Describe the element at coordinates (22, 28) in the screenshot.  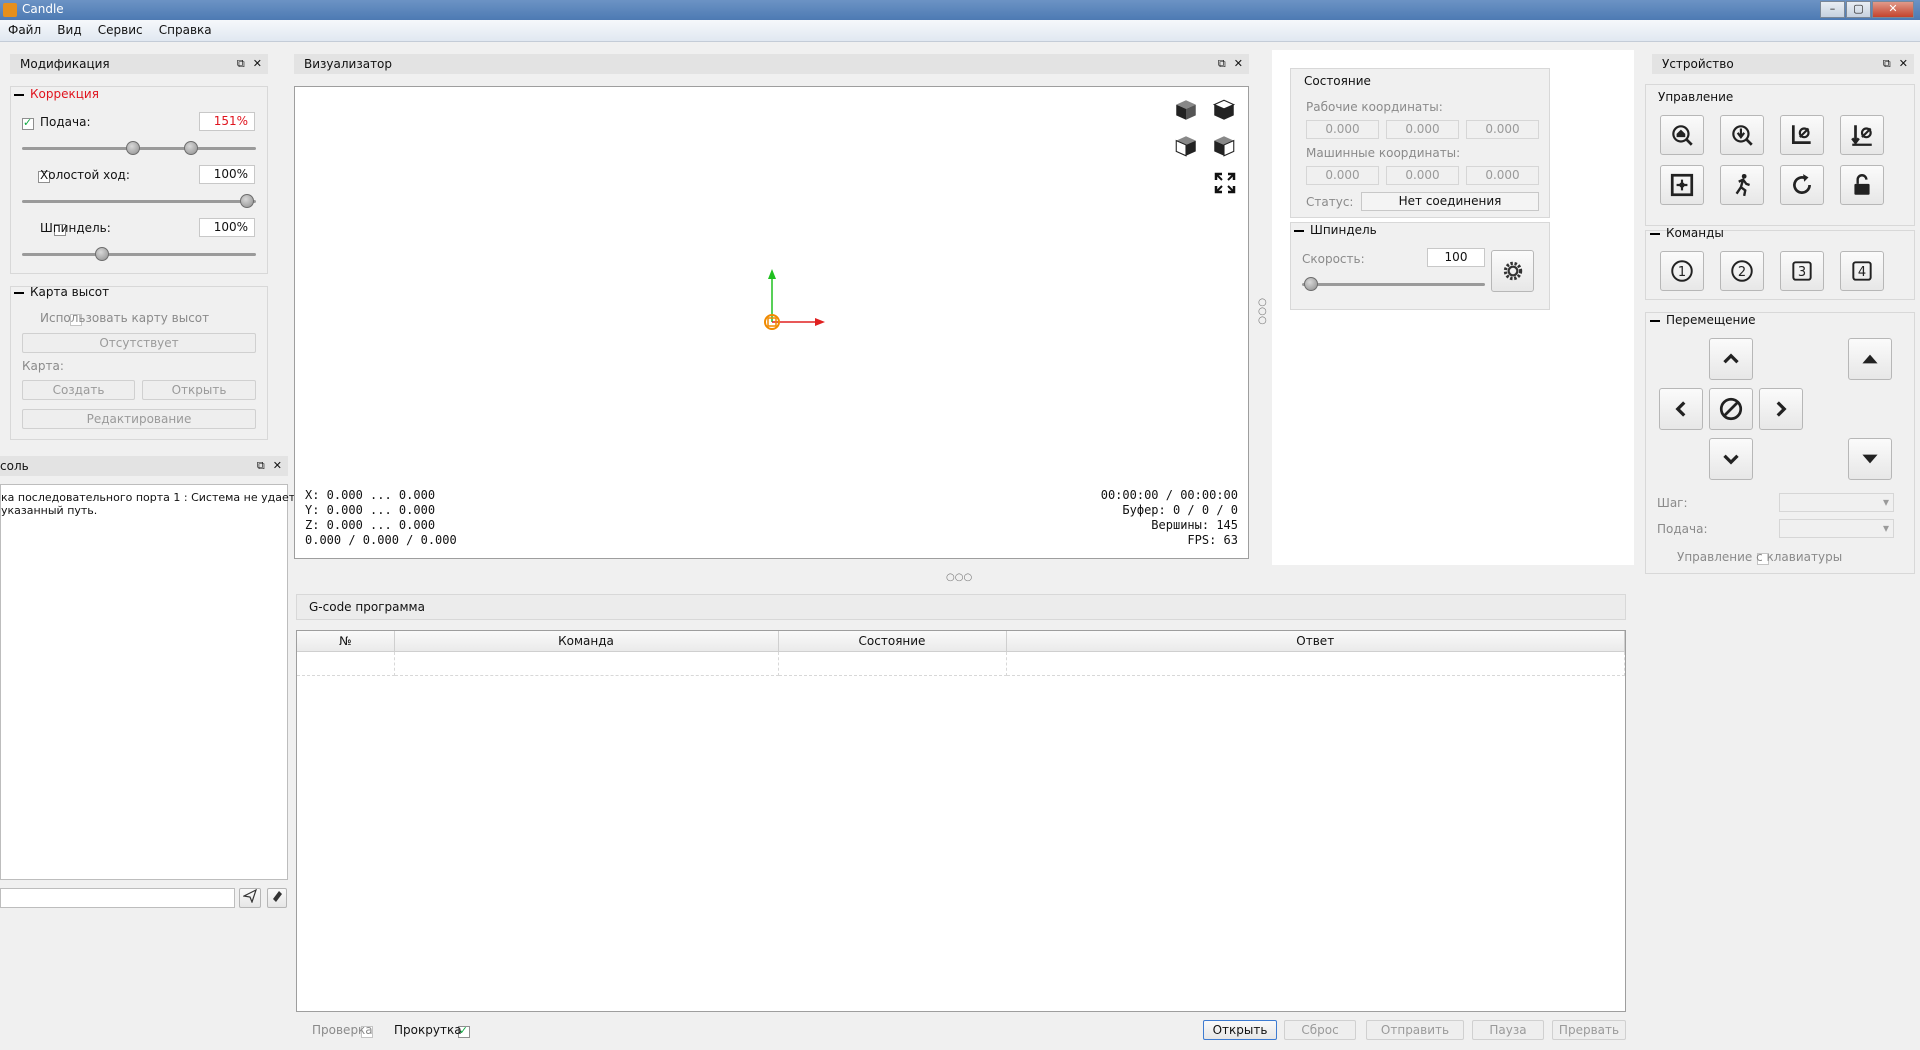
I see `menu-file: Файл` at that location.